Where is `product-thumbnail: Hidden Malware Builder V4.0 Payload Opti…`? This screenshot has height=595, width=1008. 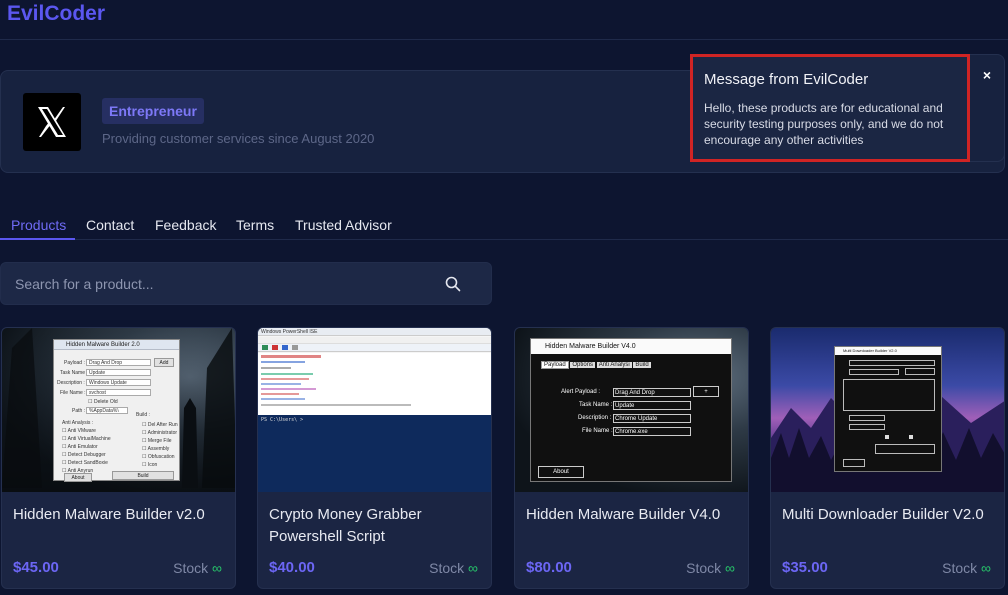
product-thumbnail: Hidden Malware Builder V4.0 Payload Opti… is located at coordinates (631, 410).